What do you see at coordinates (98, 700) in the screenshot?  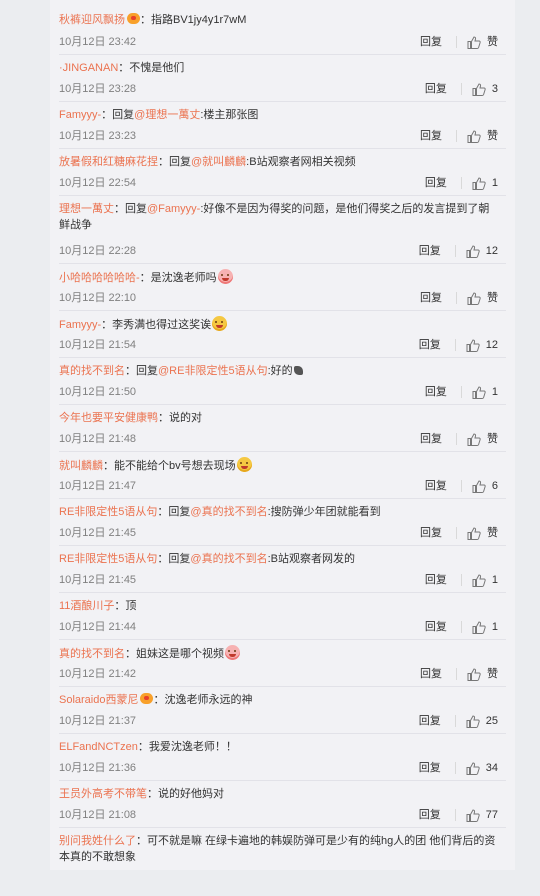 I see `comment-username-link: Solaraido西蒙尼` at bounding box center [98, 700].